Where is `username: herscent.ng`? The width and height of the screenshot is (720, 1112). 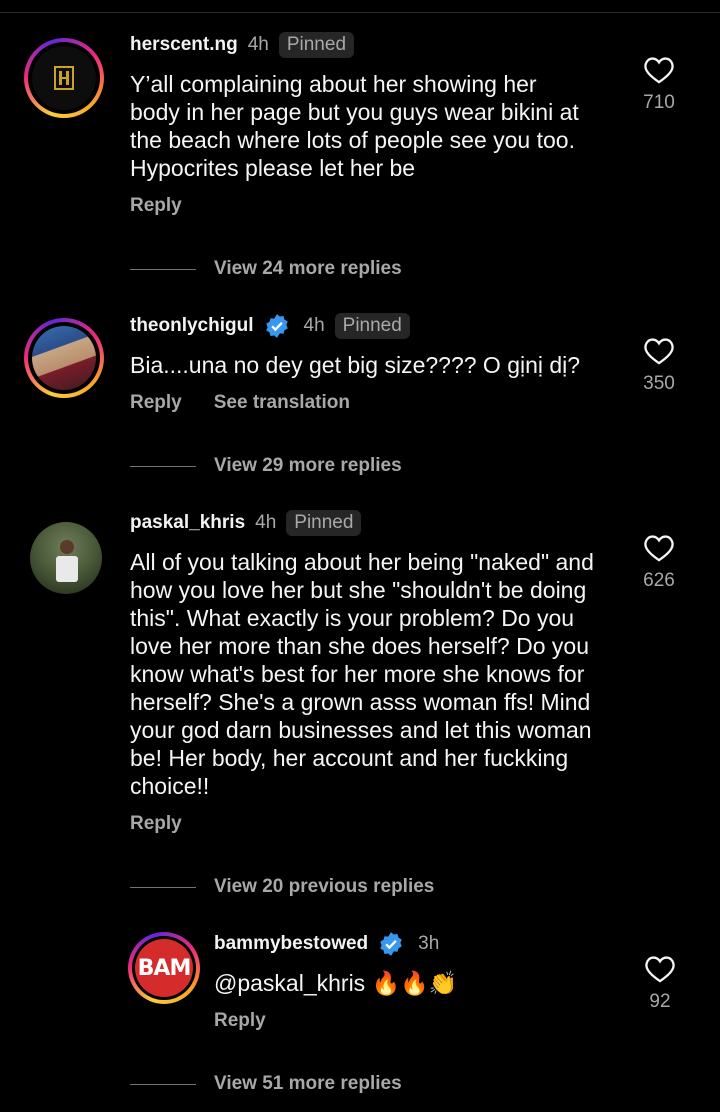 username: herscent.ng is located at coordinates (184, 45).